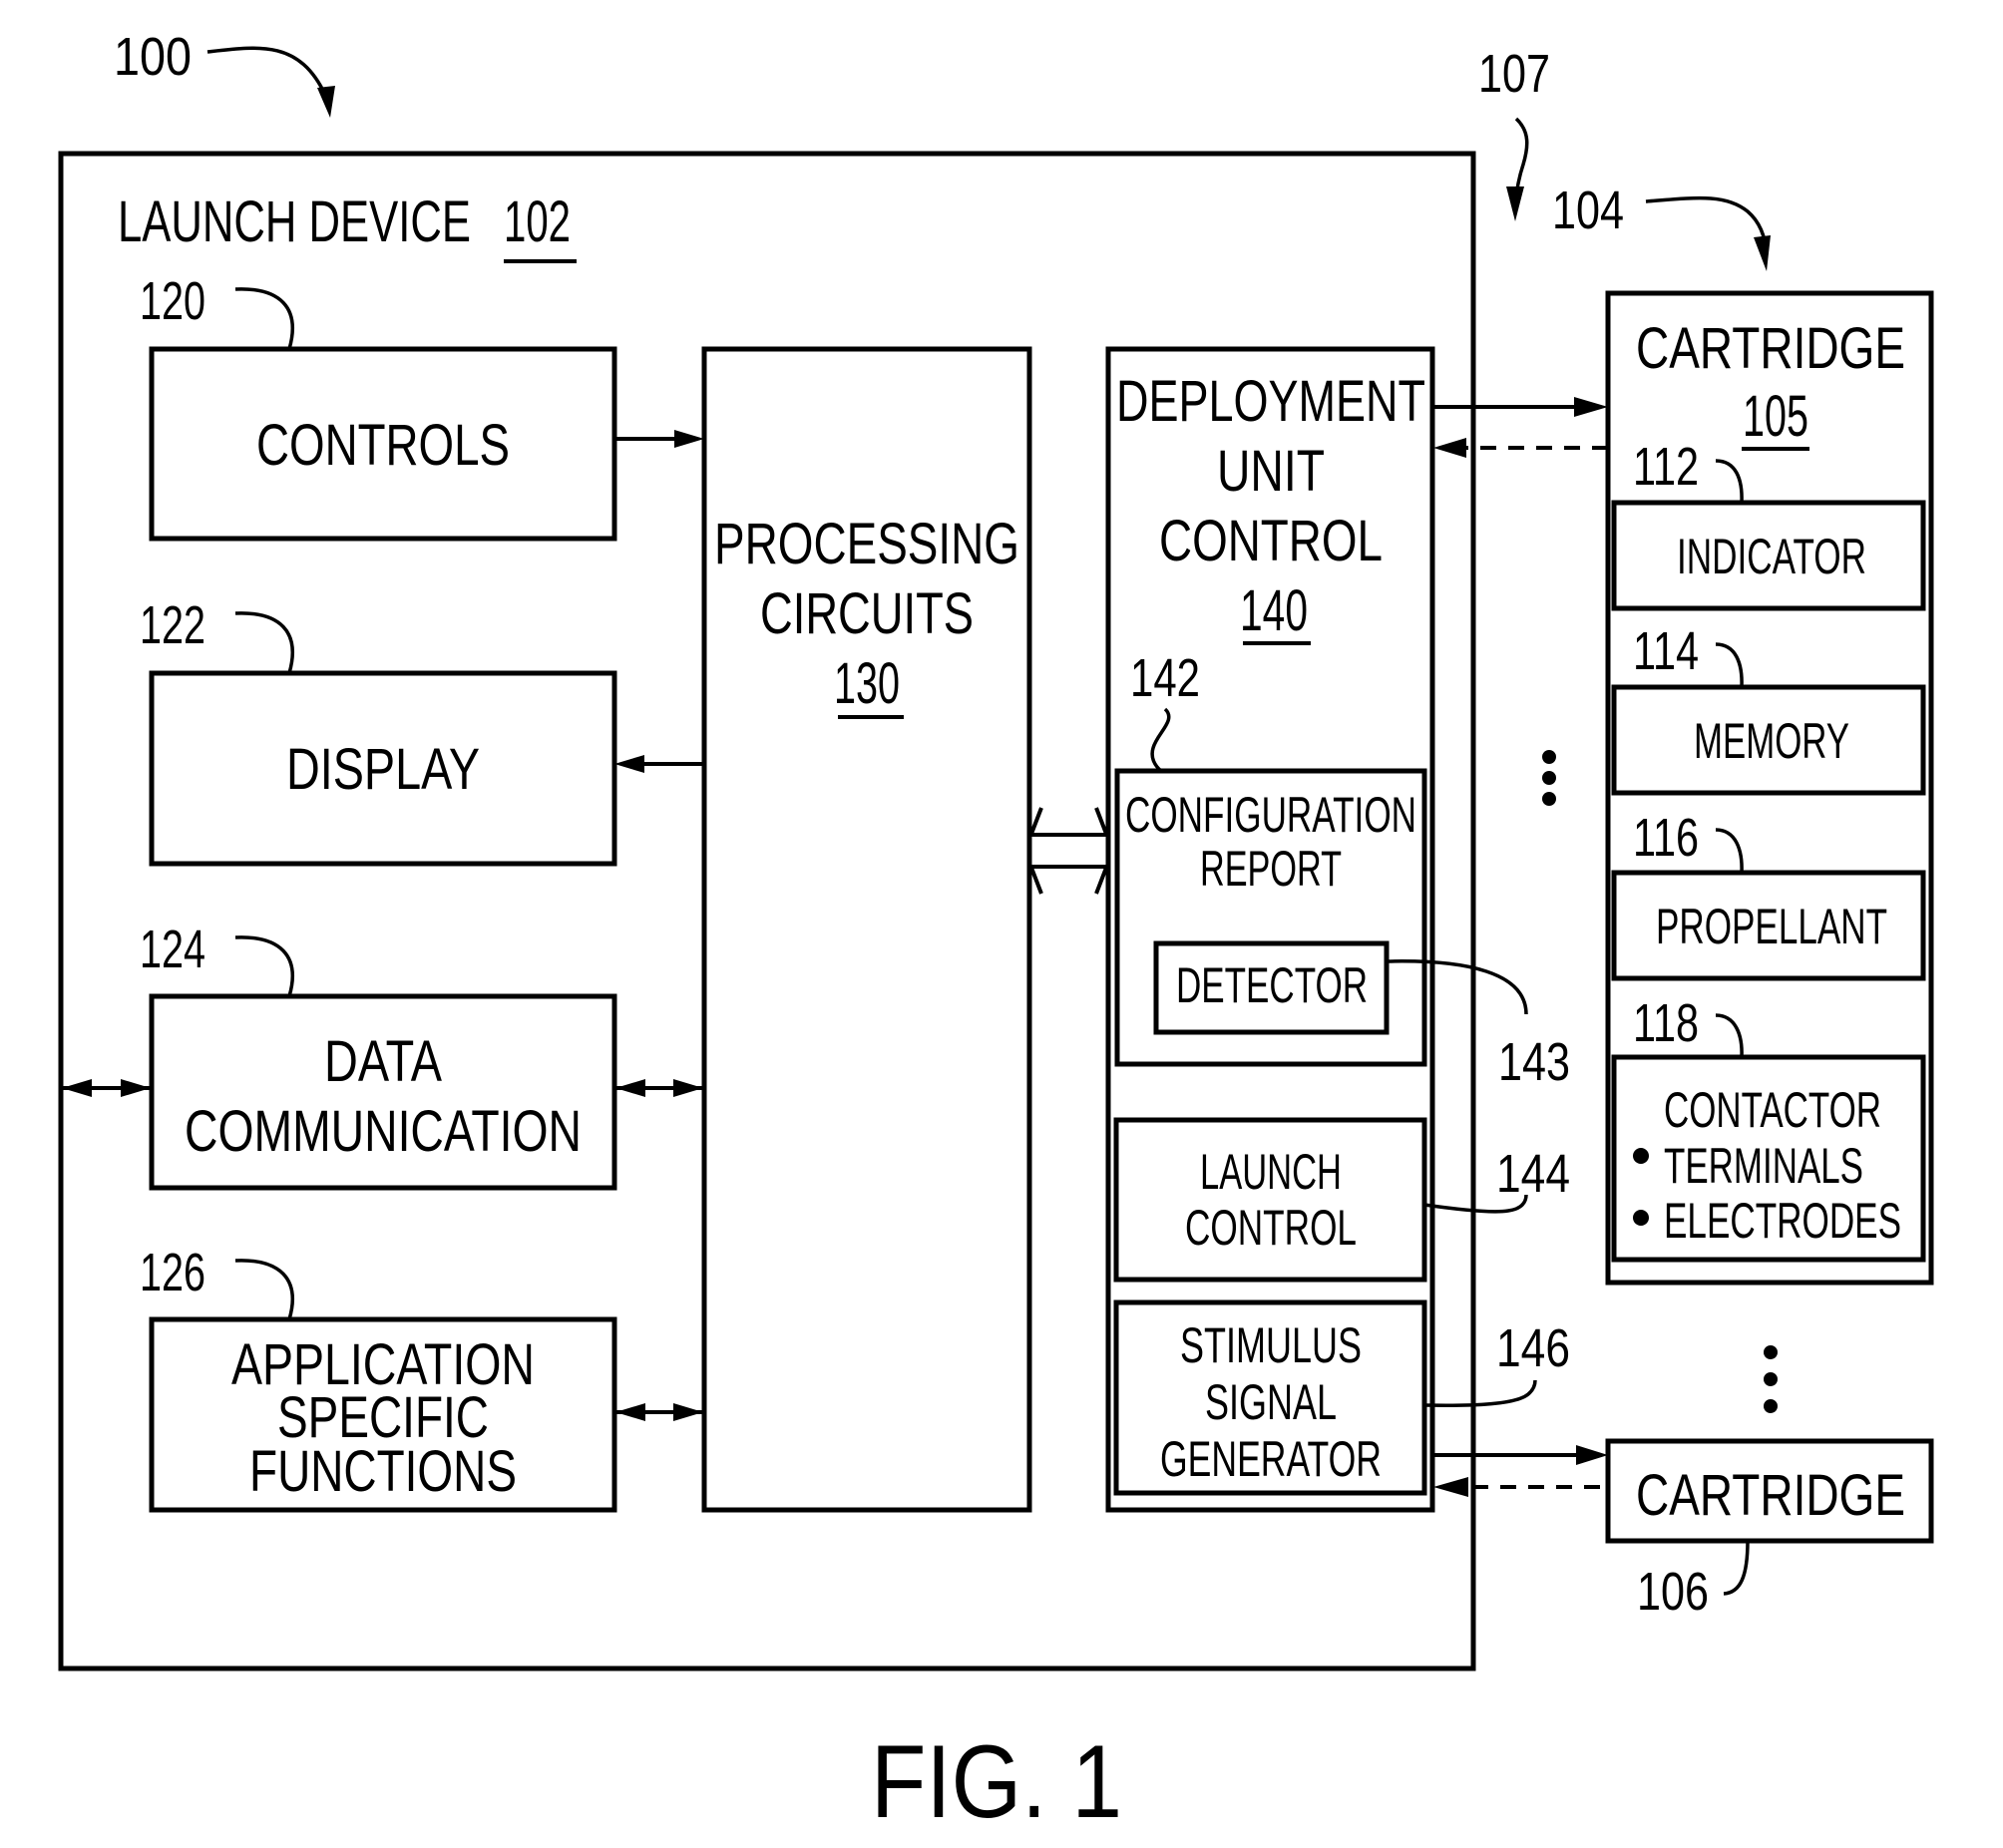  Describe the element at coordinates (172, 1272) in the screenshot. I see `application-functions-ref: 126` at that location.